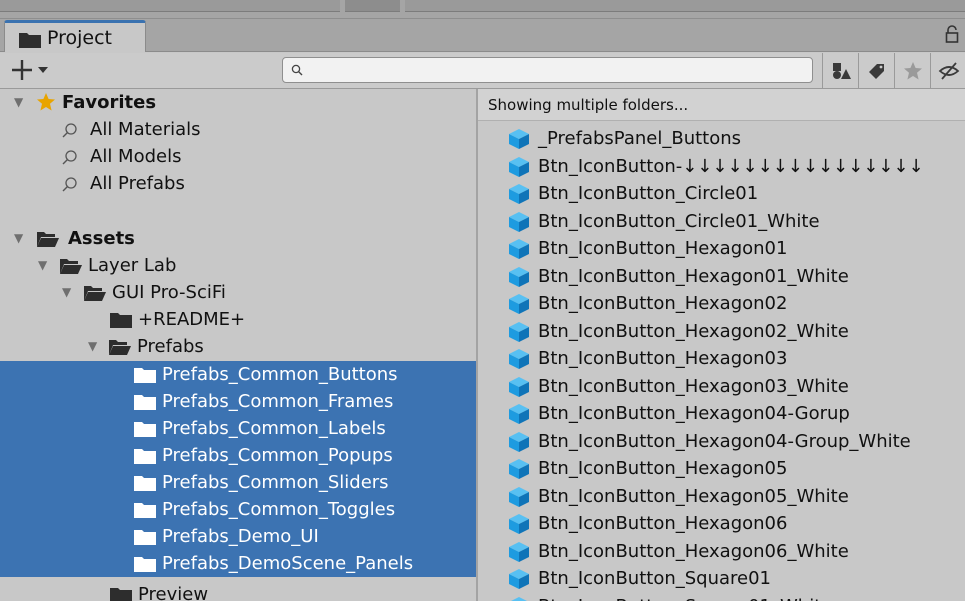  I want to click on asset-item-label: Btn_IconButton_Hexagon05, so click(663, 468).